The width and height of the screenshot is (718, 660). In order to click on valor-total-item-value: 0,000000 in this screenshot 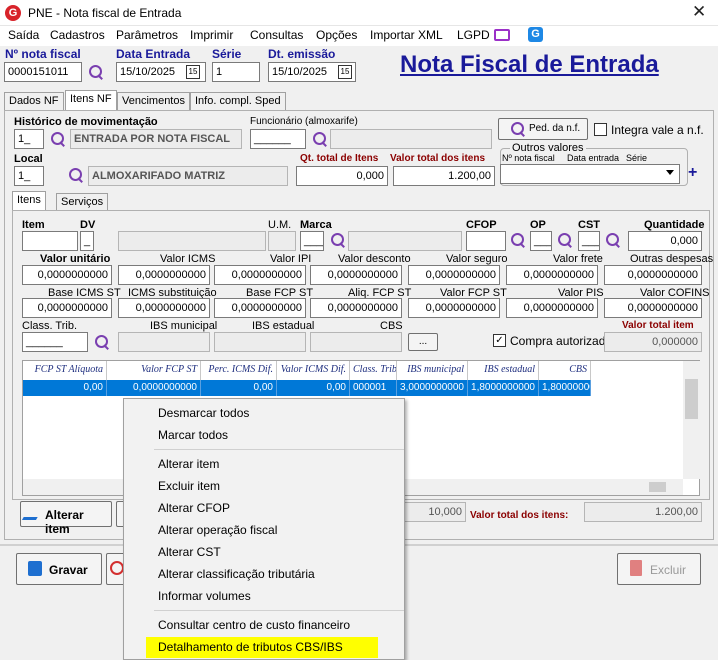, I will do `click(653, 342)`.